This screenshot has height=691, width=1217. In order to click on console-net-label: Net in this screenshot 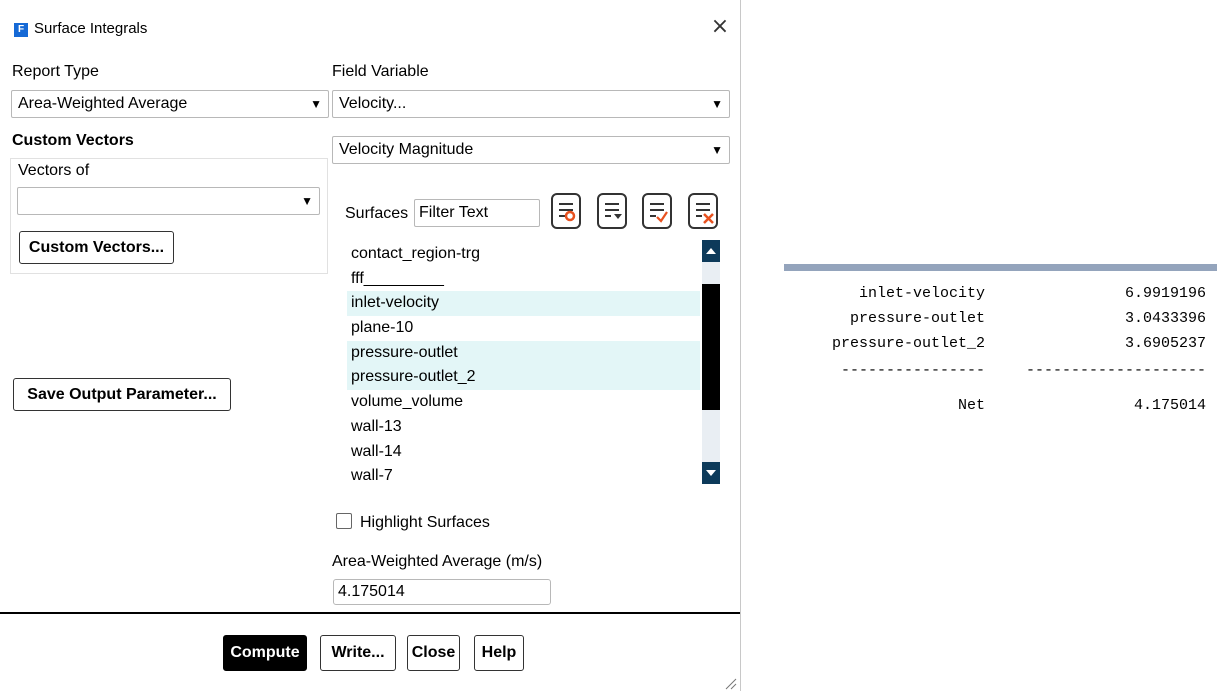, I will do `click(971, 405)`.